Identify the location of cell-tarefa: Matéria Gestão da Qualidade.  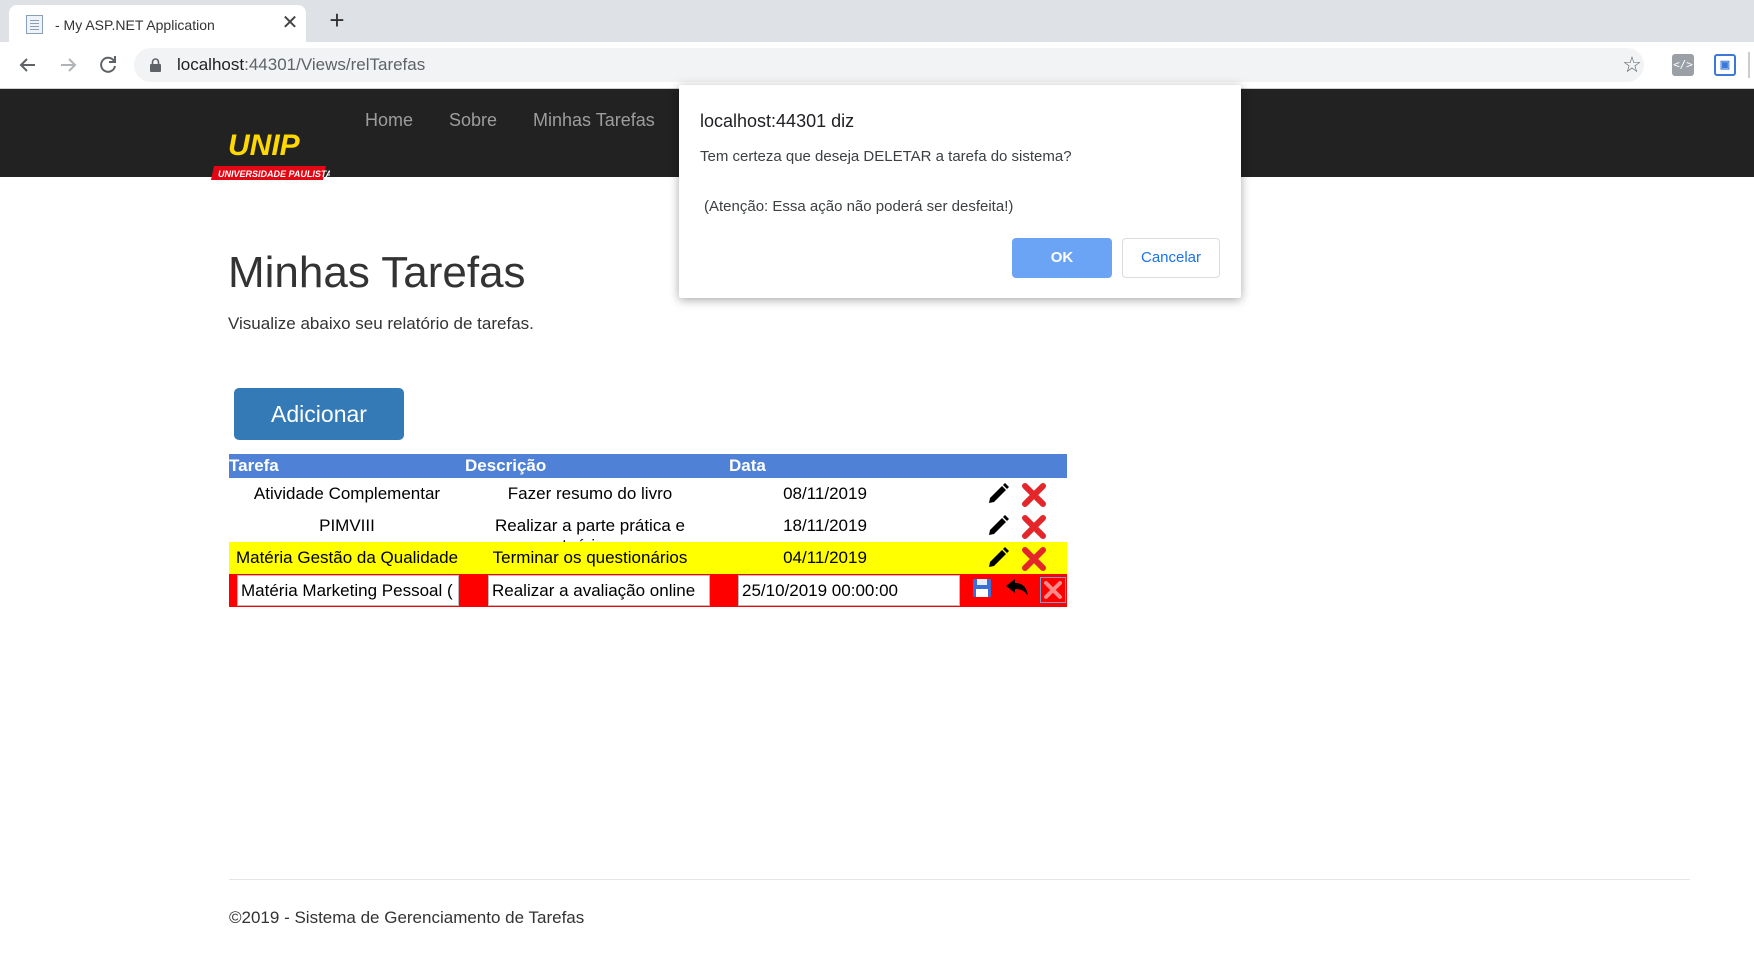
(347, 557).